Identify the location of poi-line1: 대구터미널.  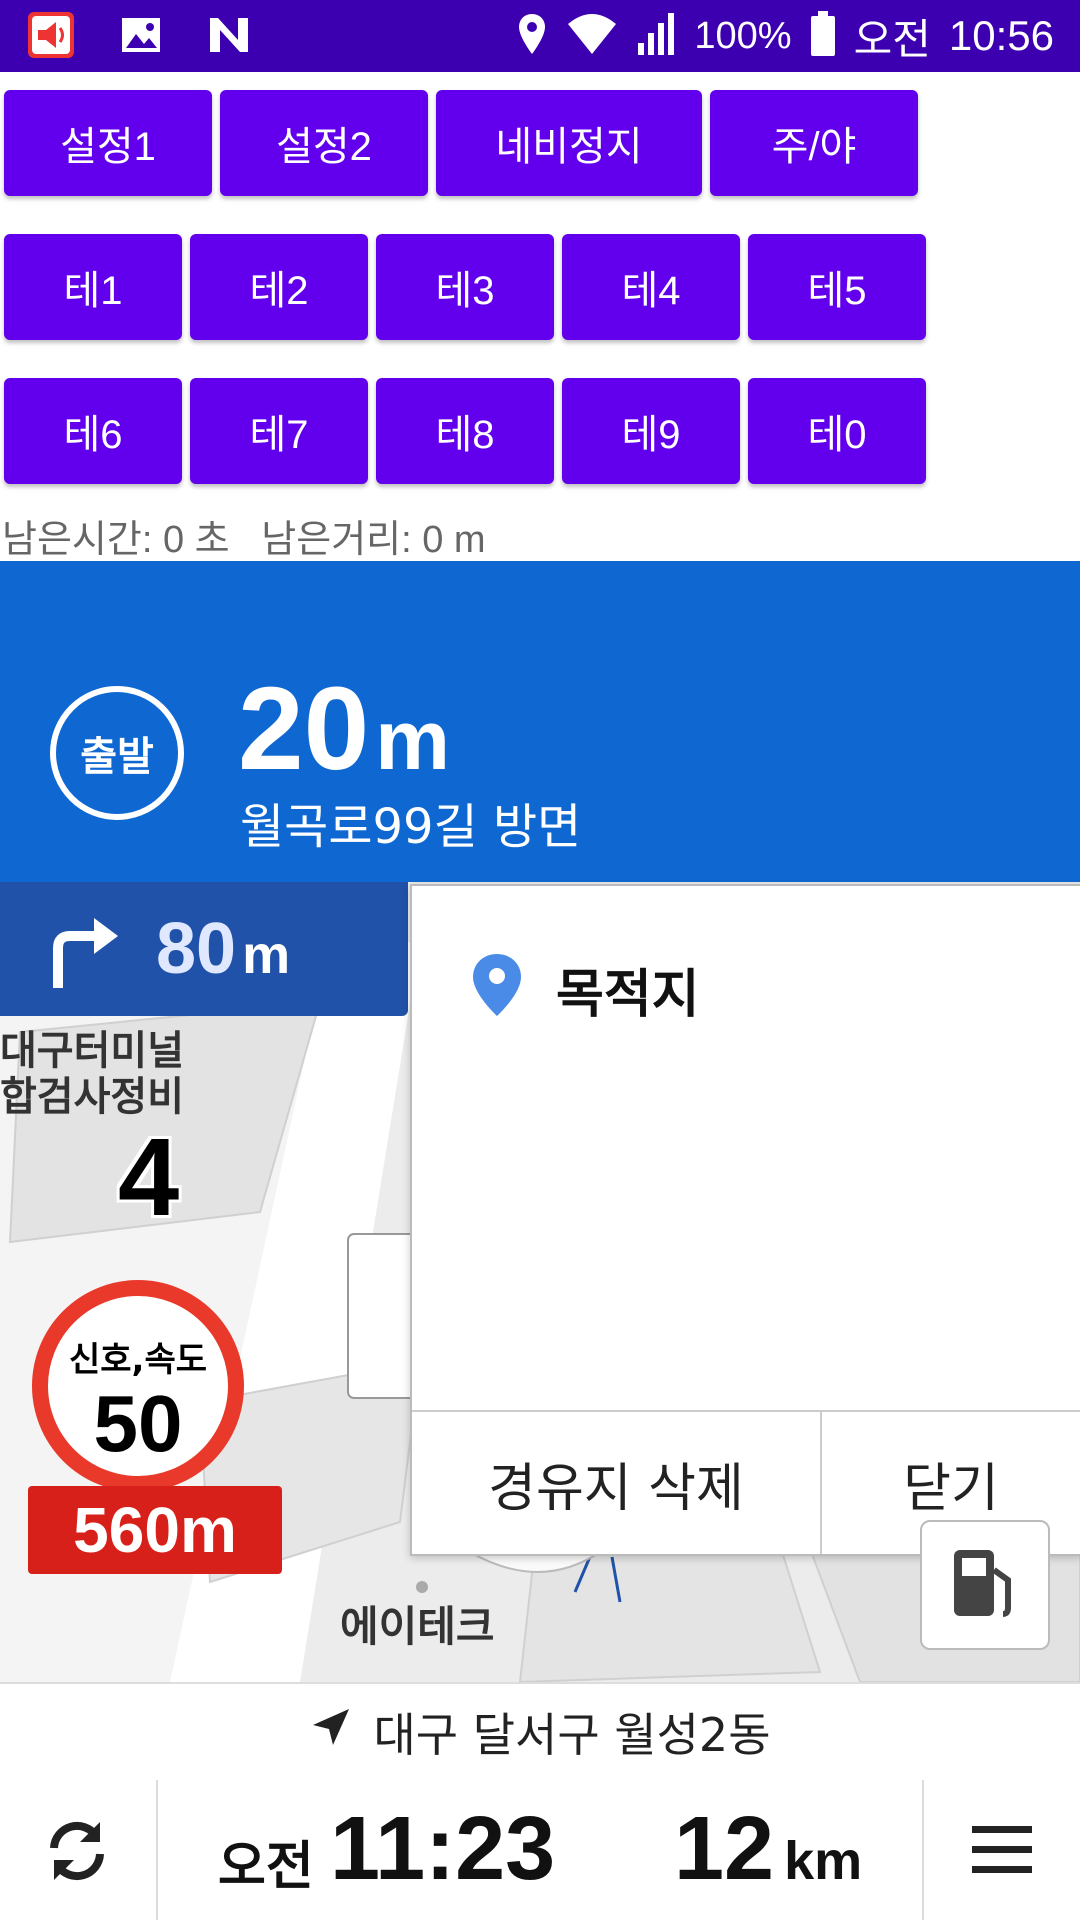
(92, 1051).